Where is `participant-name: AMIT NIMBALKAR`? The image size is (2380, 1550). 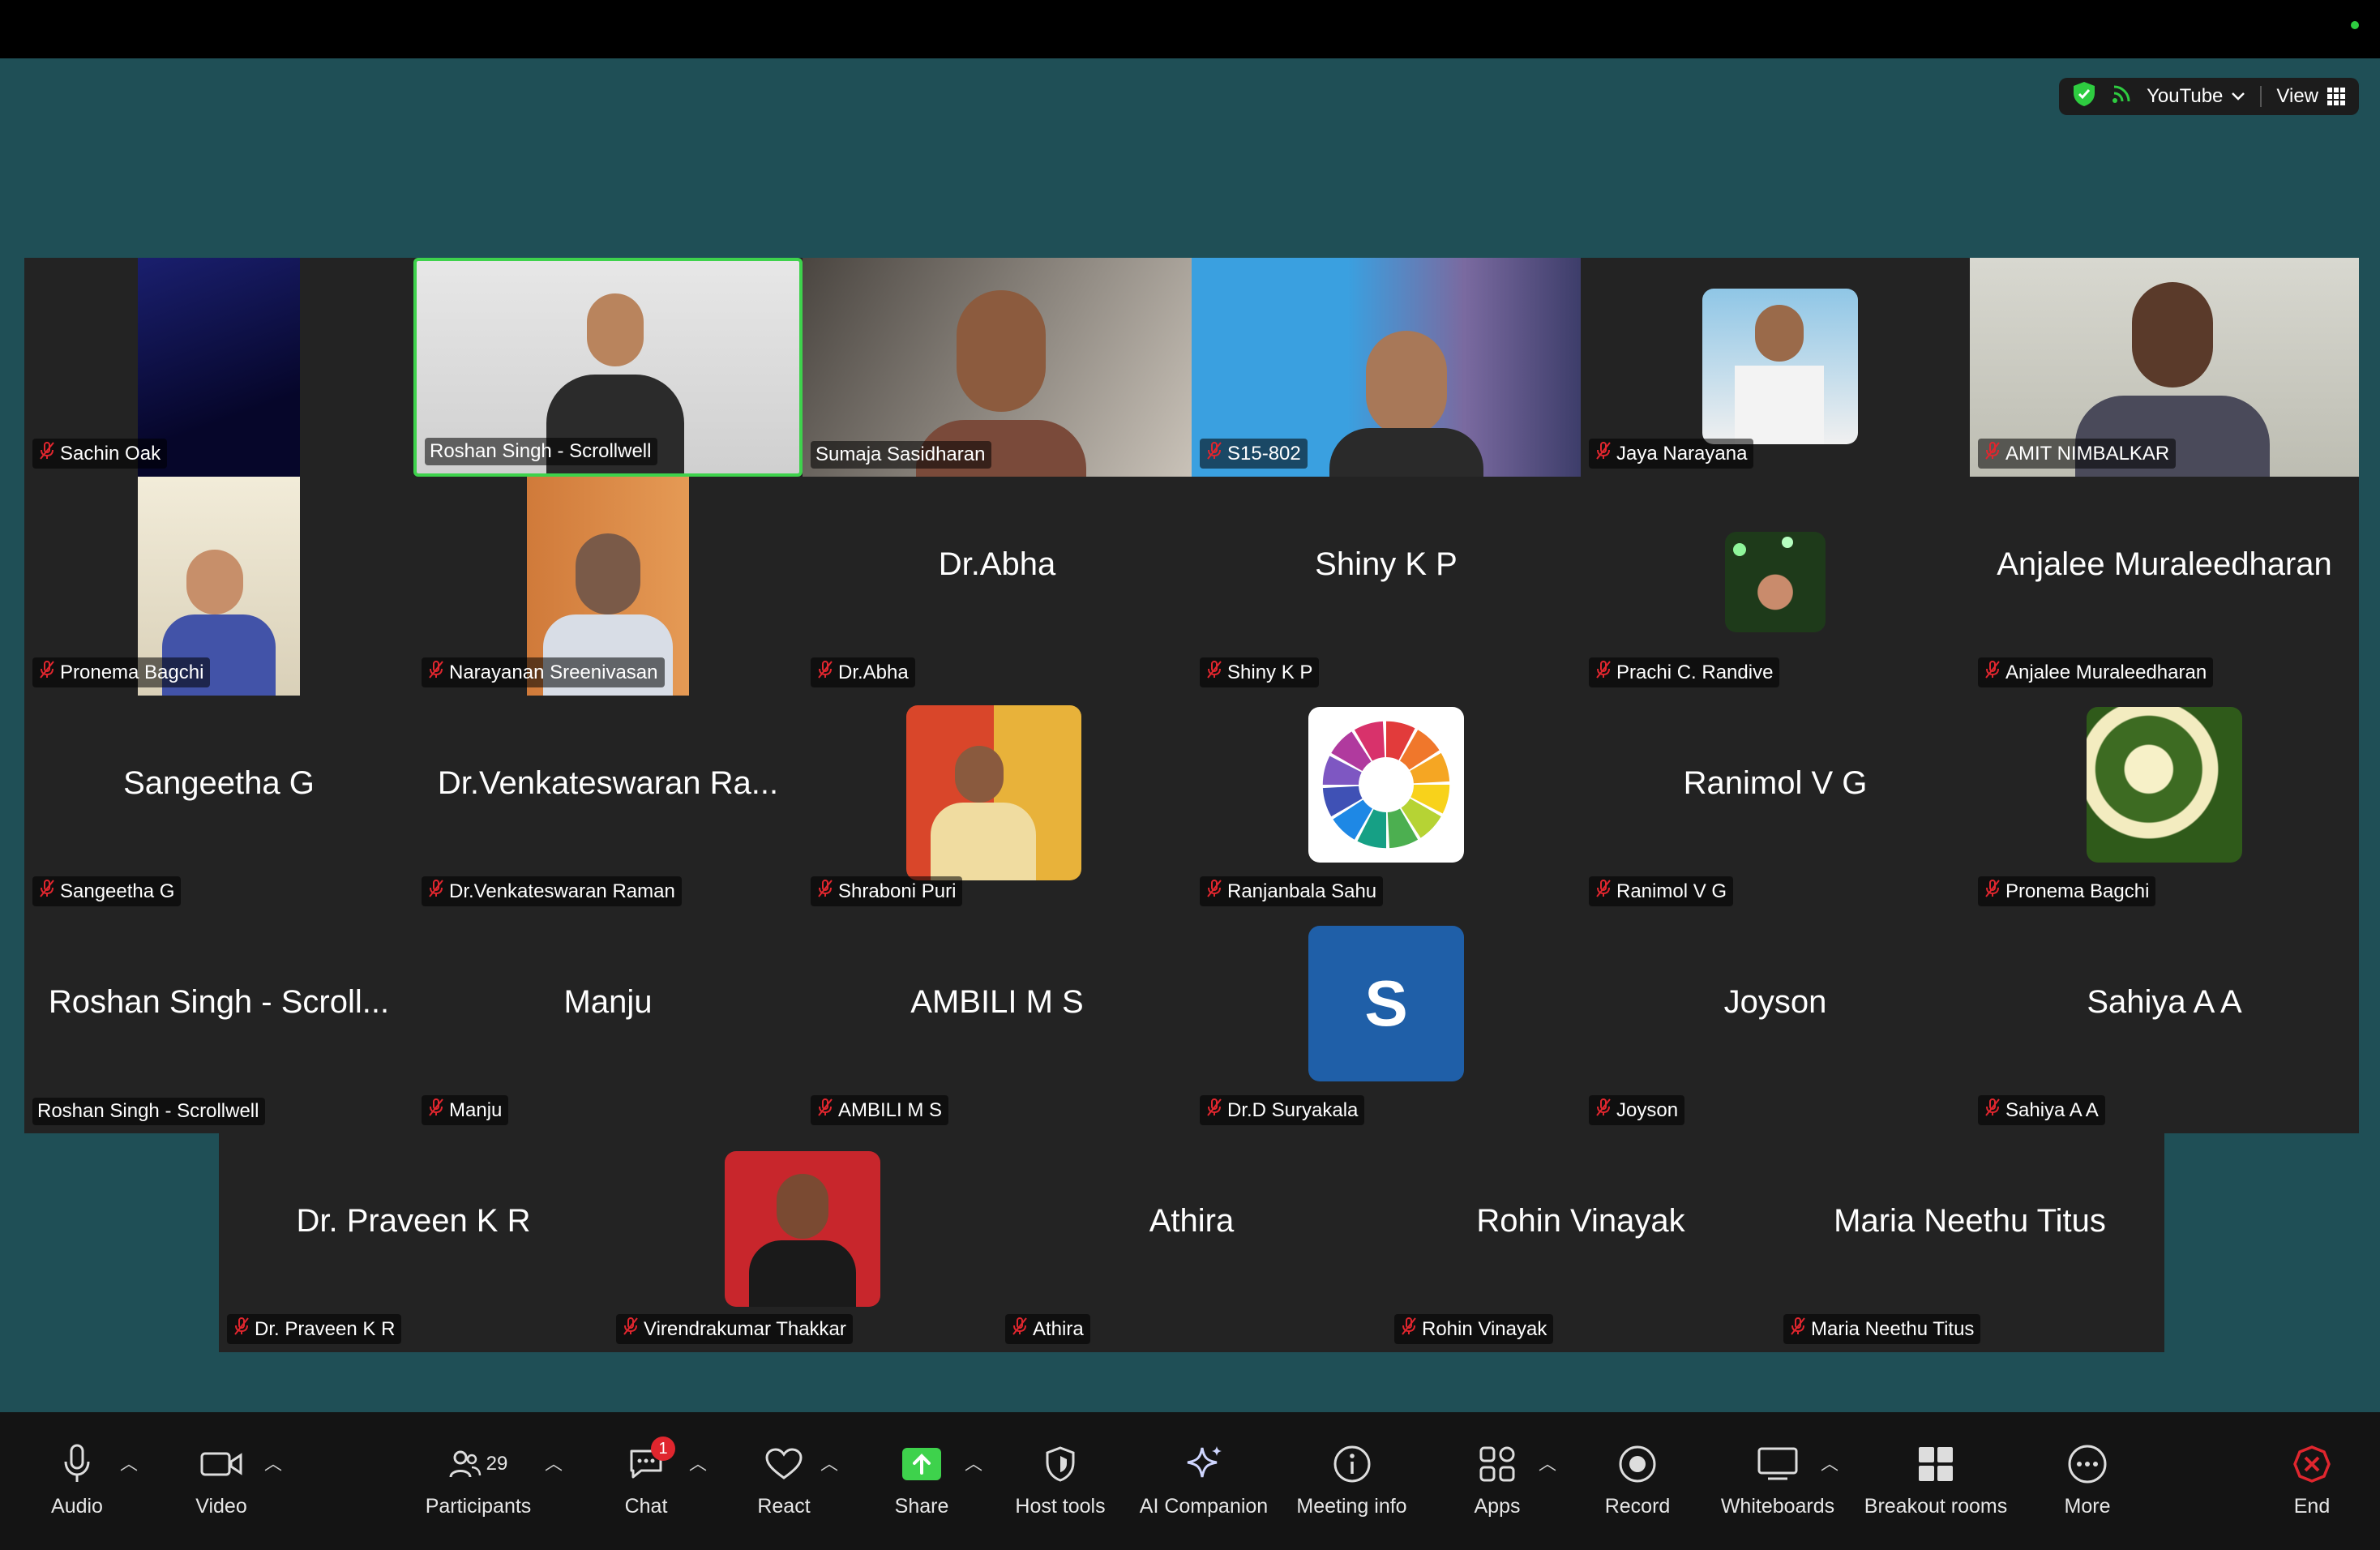
participant-name: AMIT NIMBALKAR is located at coordinates (2087, 454).